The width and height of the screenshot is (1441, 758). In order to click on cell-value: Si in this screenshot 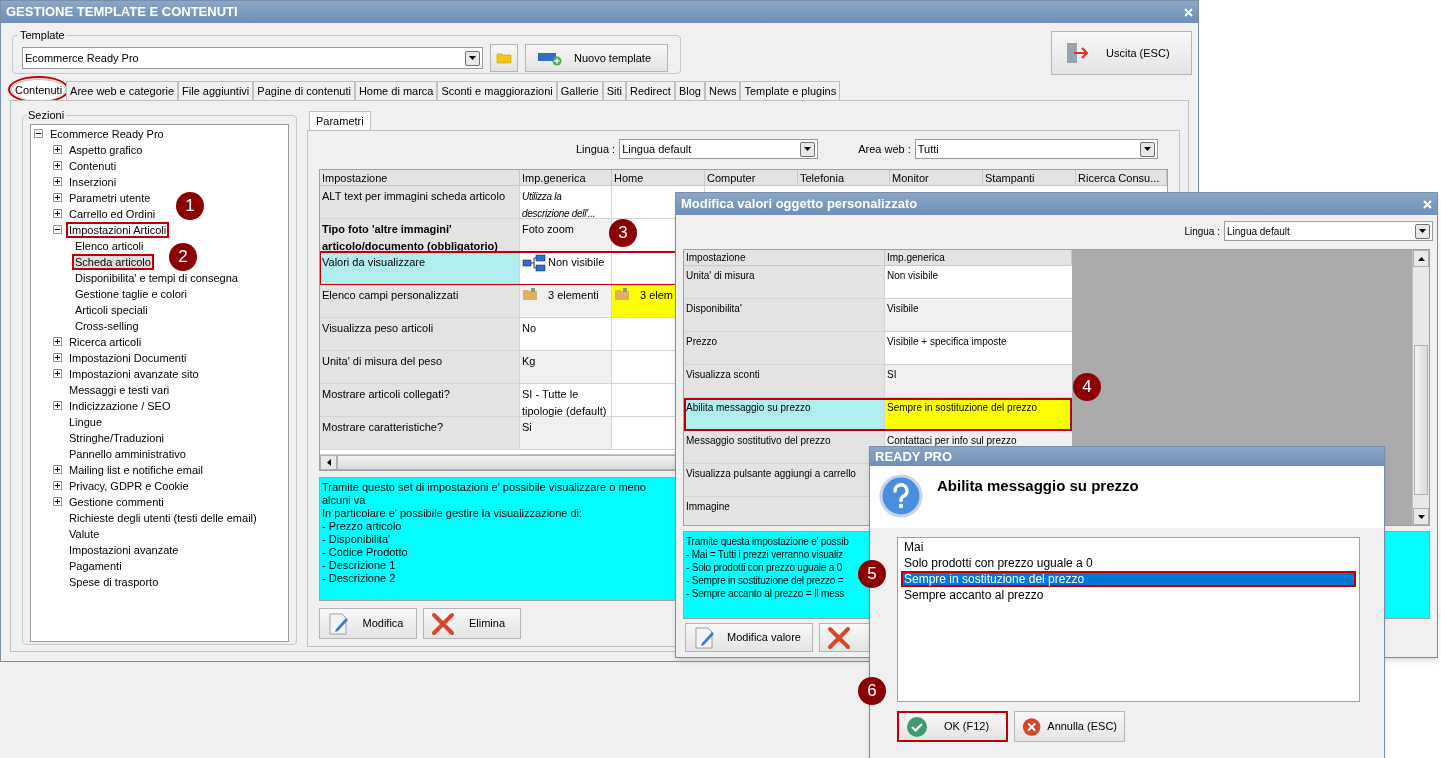, I will do `click(527, 427)`.